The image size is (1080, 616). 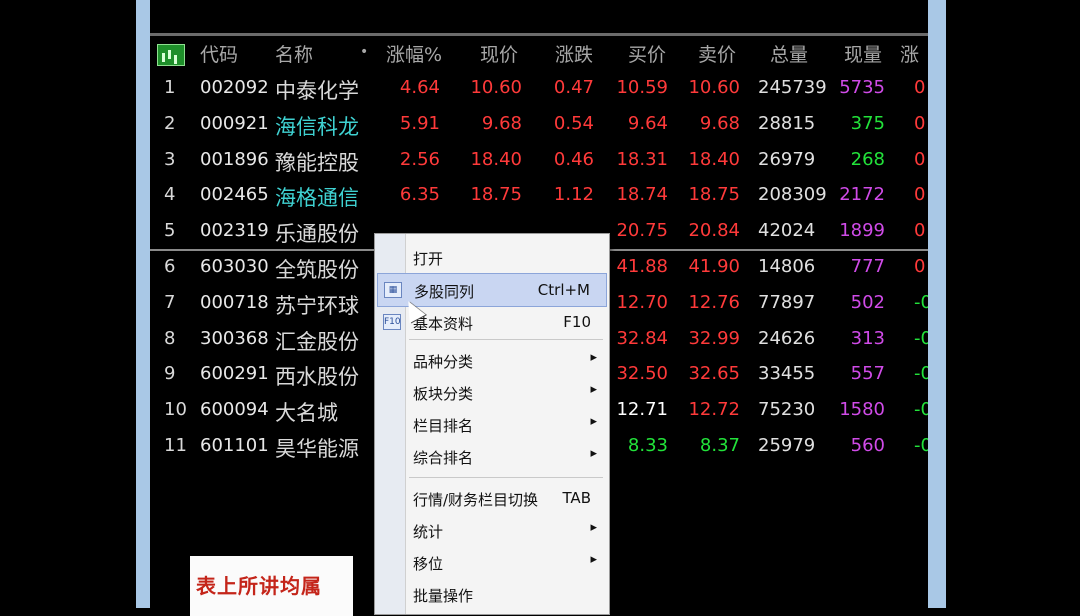 I want to click on stock-name: 大名城, so click(x=306, y=413).